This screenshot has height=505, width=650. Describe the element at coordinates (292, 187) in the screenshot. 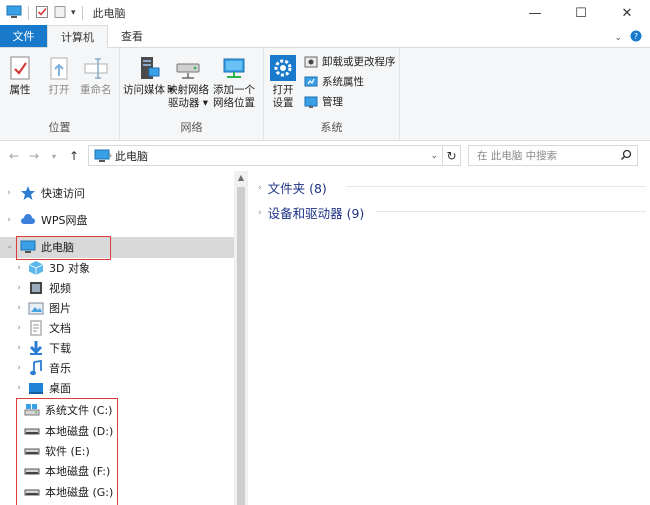

I see `section-folders: › 文件夹 (8)` at that location.